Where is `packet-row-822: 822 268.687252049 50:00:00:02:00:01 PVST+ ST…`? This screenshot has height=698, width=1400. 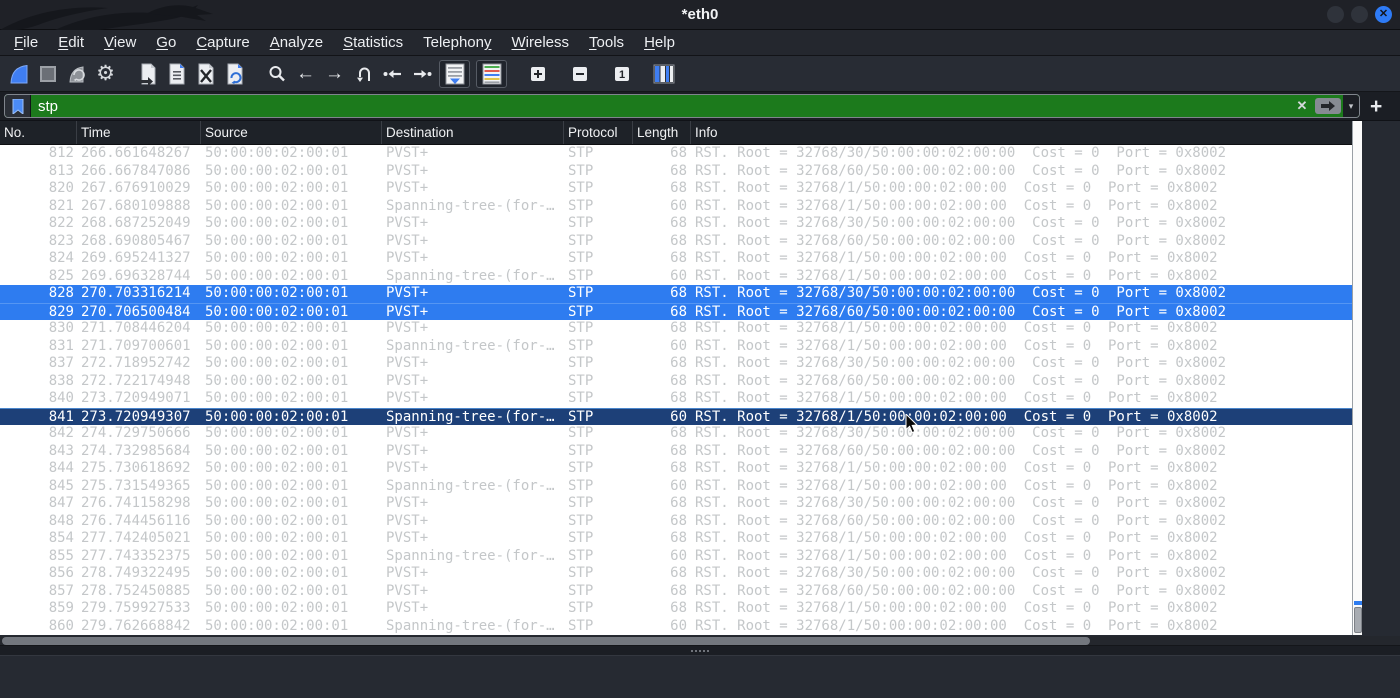
packet-row-822: 822 268.687252049 50:00:00:02:00:01 PVST+ ST… is located at coordinates (676, 224).